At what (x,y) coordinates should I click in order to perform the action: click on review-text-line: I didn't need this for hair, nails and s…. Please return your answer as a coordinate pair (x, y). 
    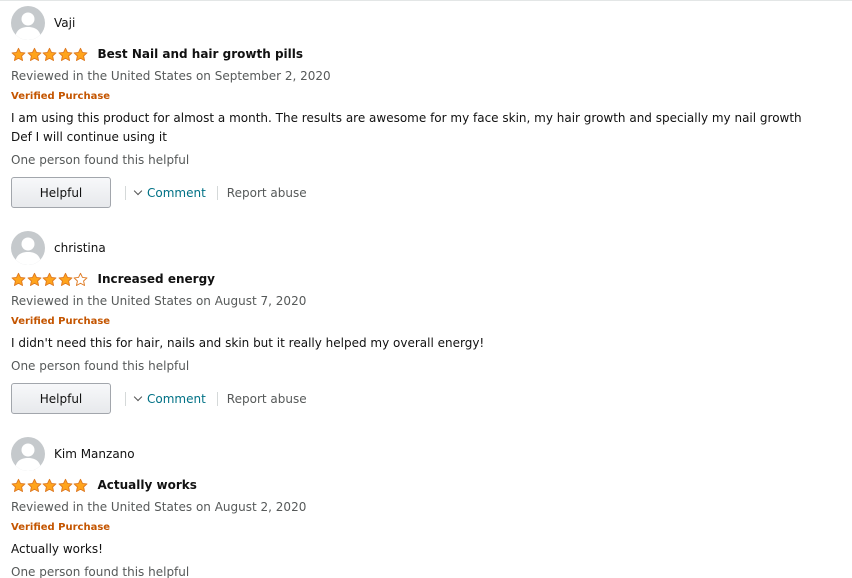
    Looking at the image, I should click on (248, 343).